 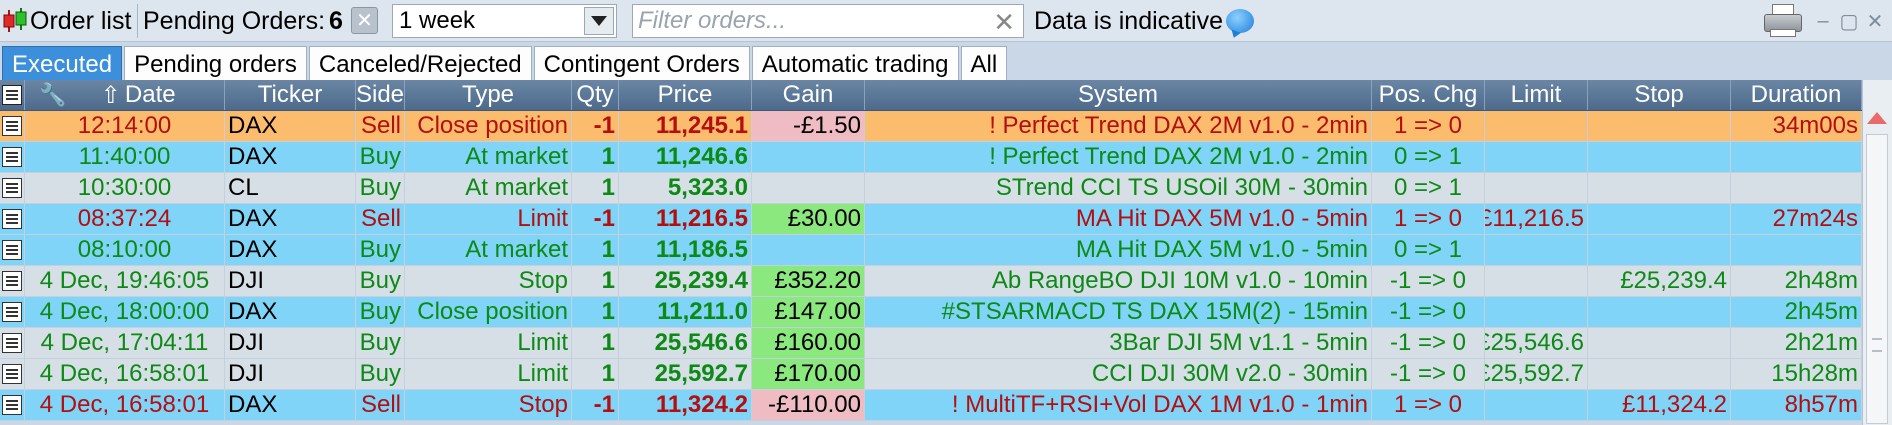 What do you see at coordinates (808, 95) in the screenshot?
I see `column-header-gain: Gain` at bounding box center [808, 95].